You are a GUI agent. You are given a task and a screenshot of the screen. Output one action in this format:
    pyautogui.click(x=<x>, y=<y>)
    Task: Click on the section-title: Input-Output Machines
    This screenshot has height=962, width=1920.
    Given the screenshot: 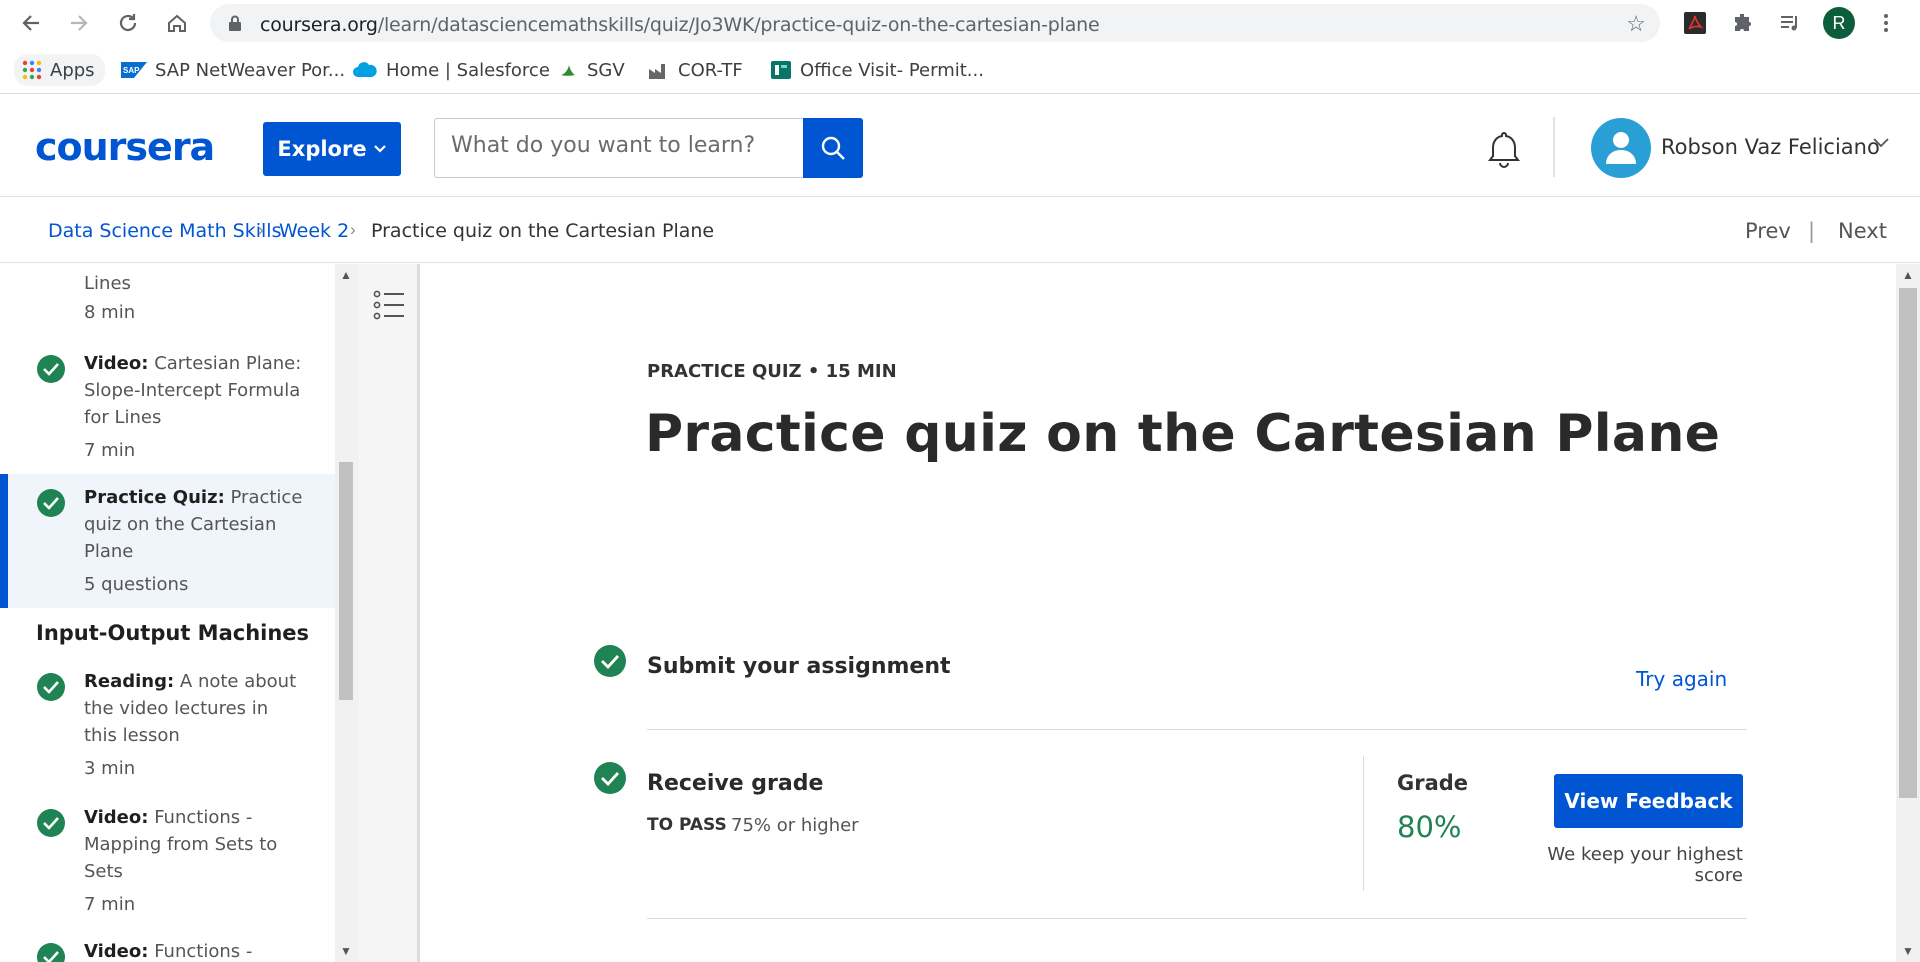 What is the action you would take?
    pyautogui.click(x=173, y=633)
    